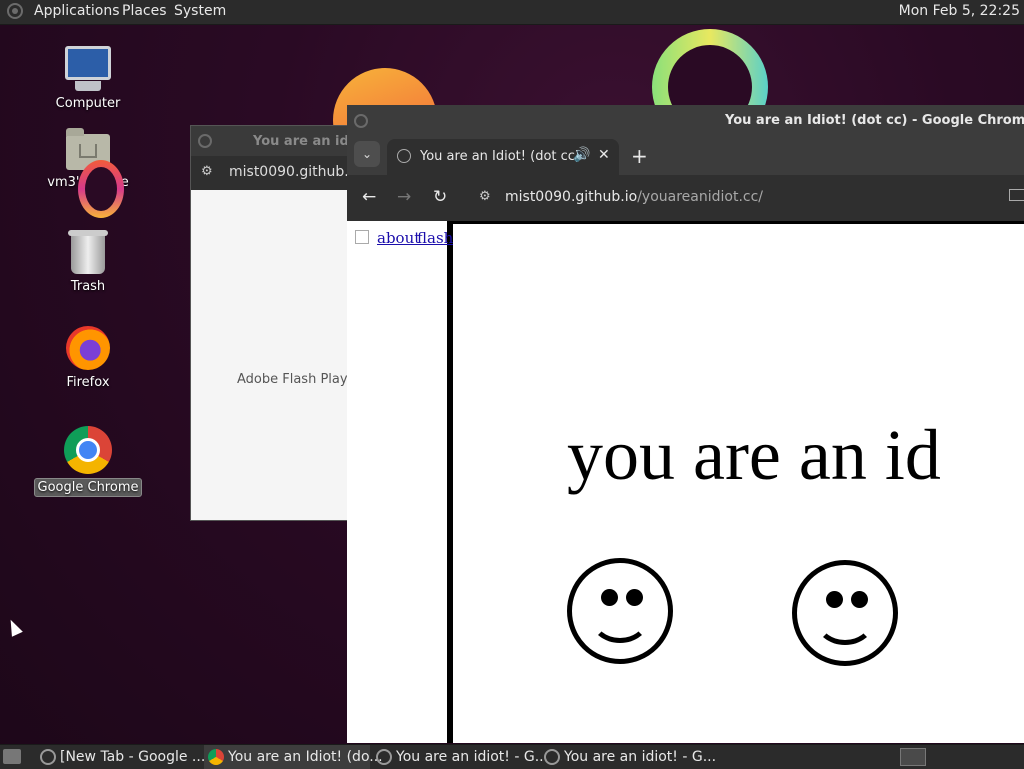 The height and width of the screenshot is (769, 1024). What do you see at coordinates (12, 756) in the screenshot?
I see `show-desktop-icon` at bounding box center [12, 756].